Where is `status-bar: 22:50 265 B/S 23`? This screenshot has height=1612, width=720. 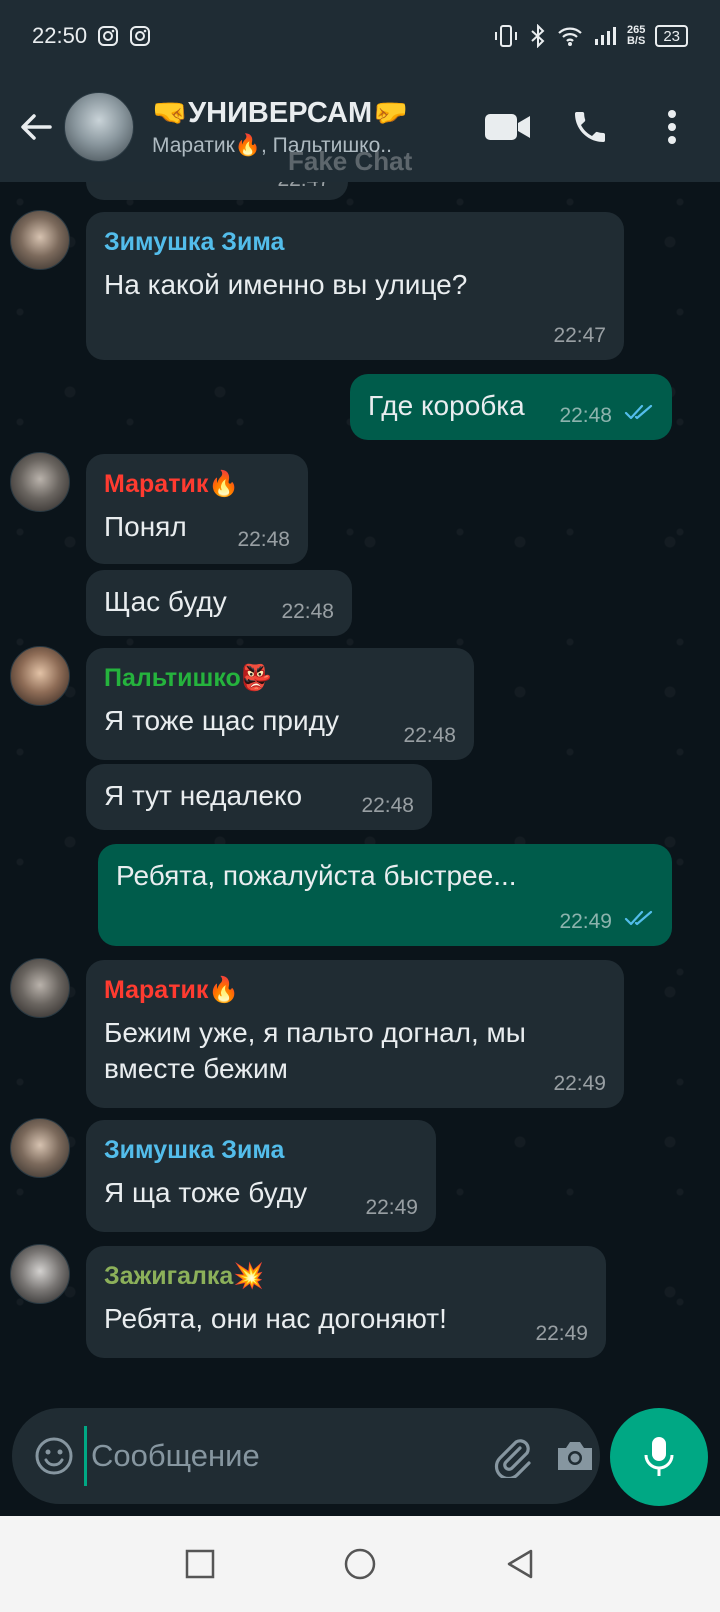 status-bar: 22:50 265 B/S 23 is located at coordinates (360, 36).